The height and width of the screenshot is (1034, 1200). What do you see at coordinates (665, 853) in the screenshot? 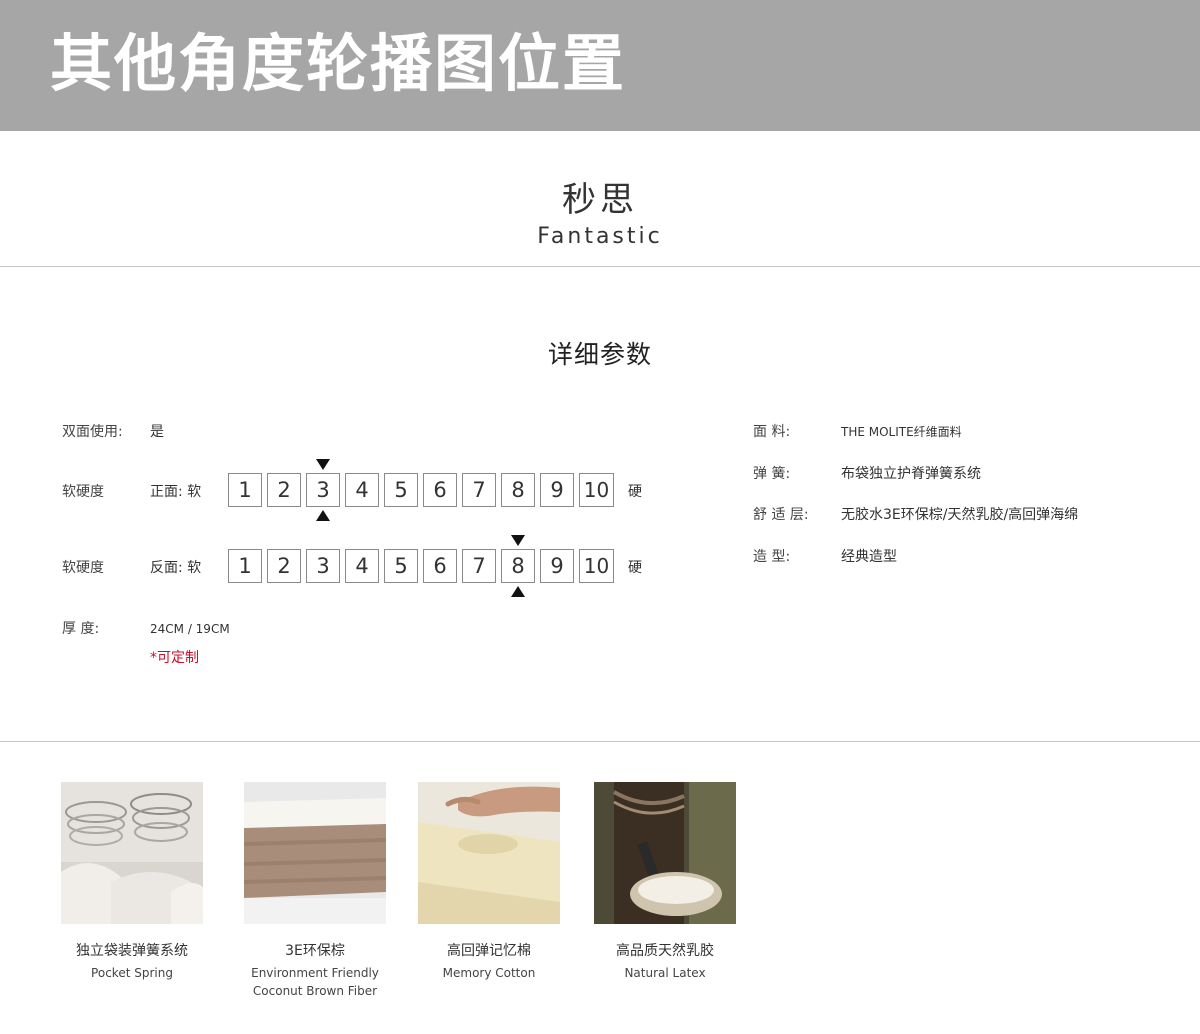
I see `natural-latex-photo` at bounding box center [665, 853].